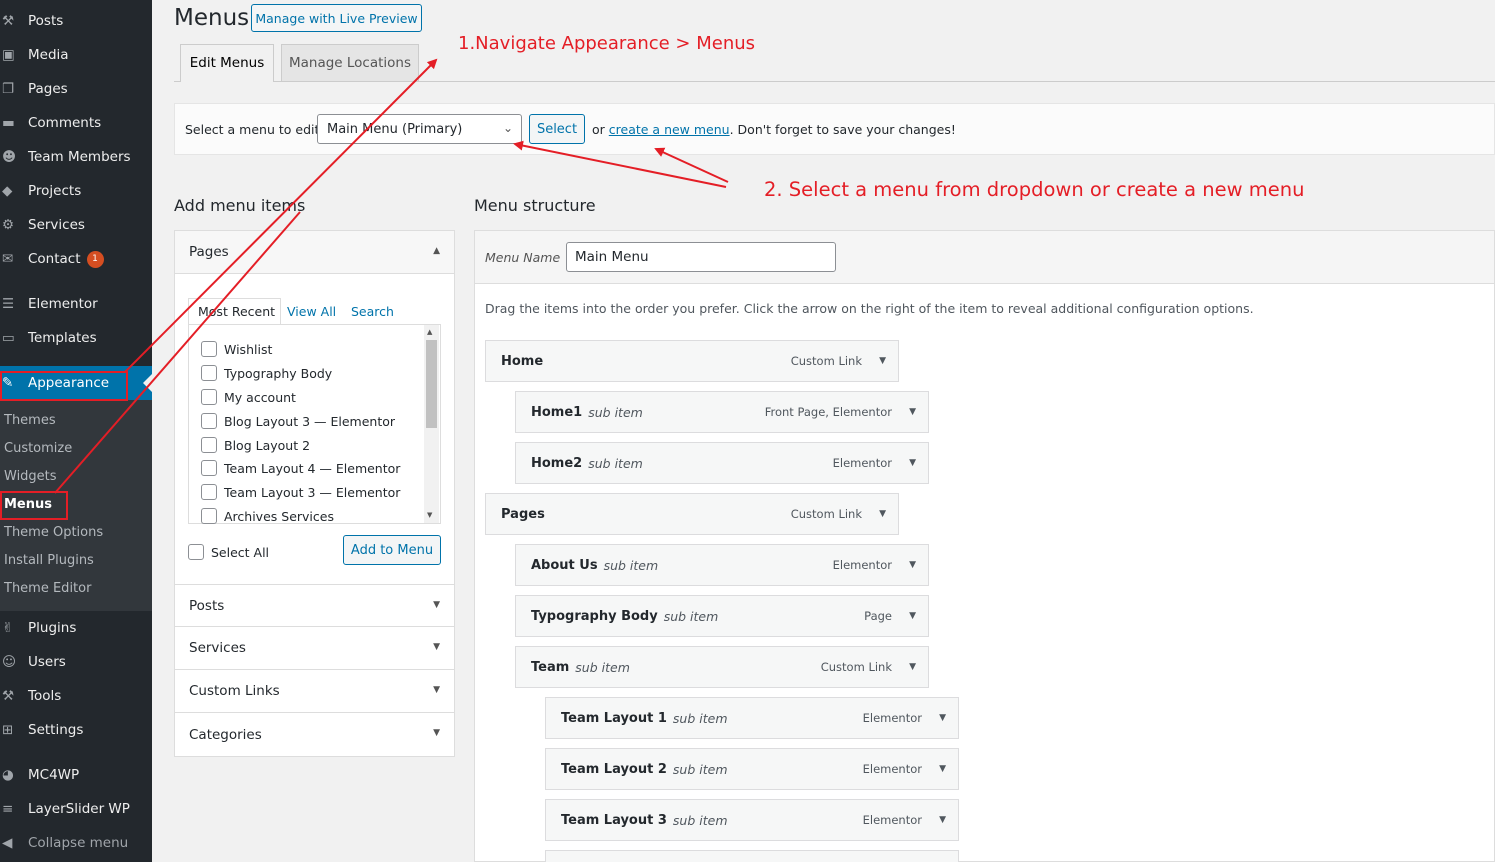 The height and width of the screenshot is (862, 1495). Describe the element at coordinates (76, 55) in the screenshot. I see `sidebar-item-media: ▣ Media` at that location.